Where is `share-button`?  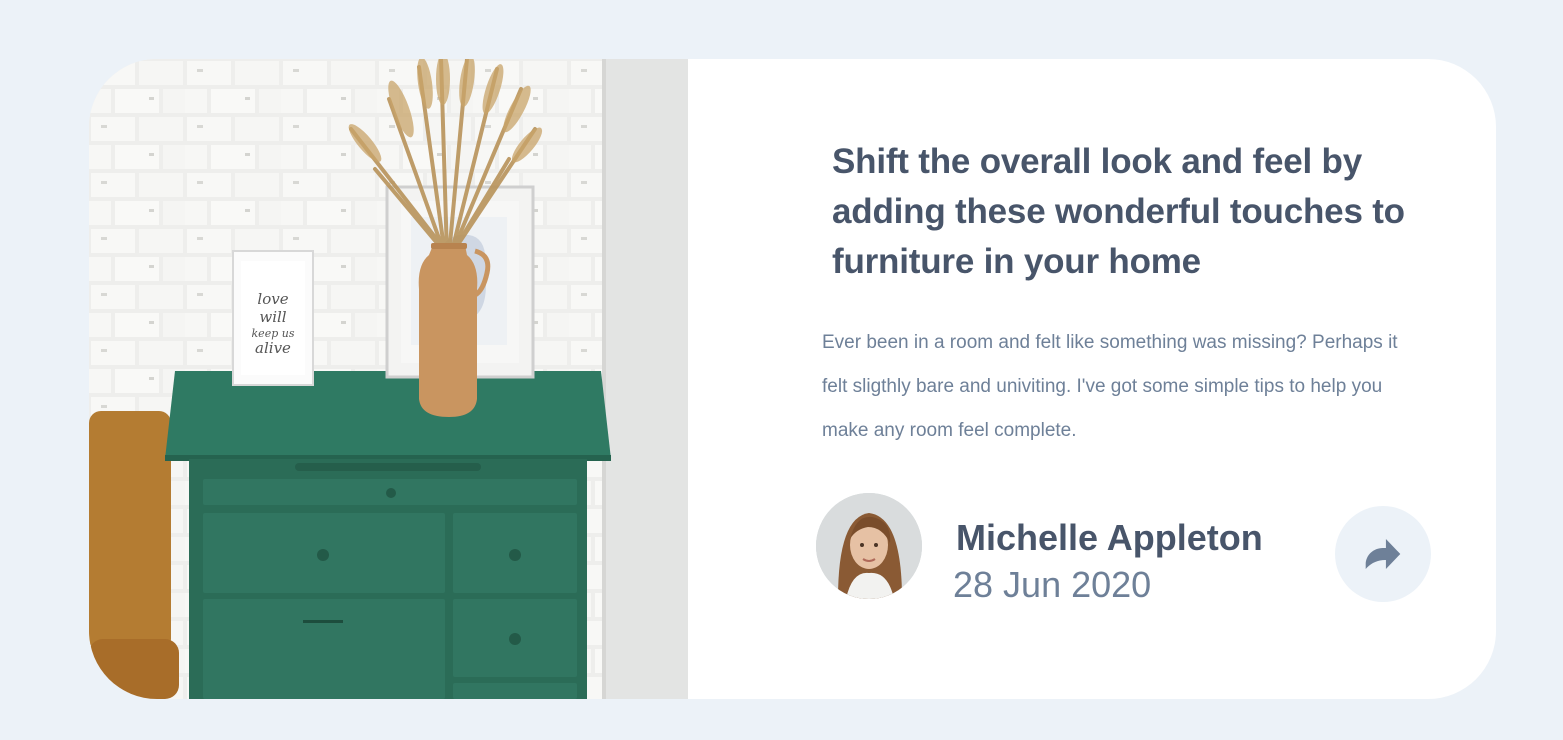
share-button is located at coordinates (1383, 554).